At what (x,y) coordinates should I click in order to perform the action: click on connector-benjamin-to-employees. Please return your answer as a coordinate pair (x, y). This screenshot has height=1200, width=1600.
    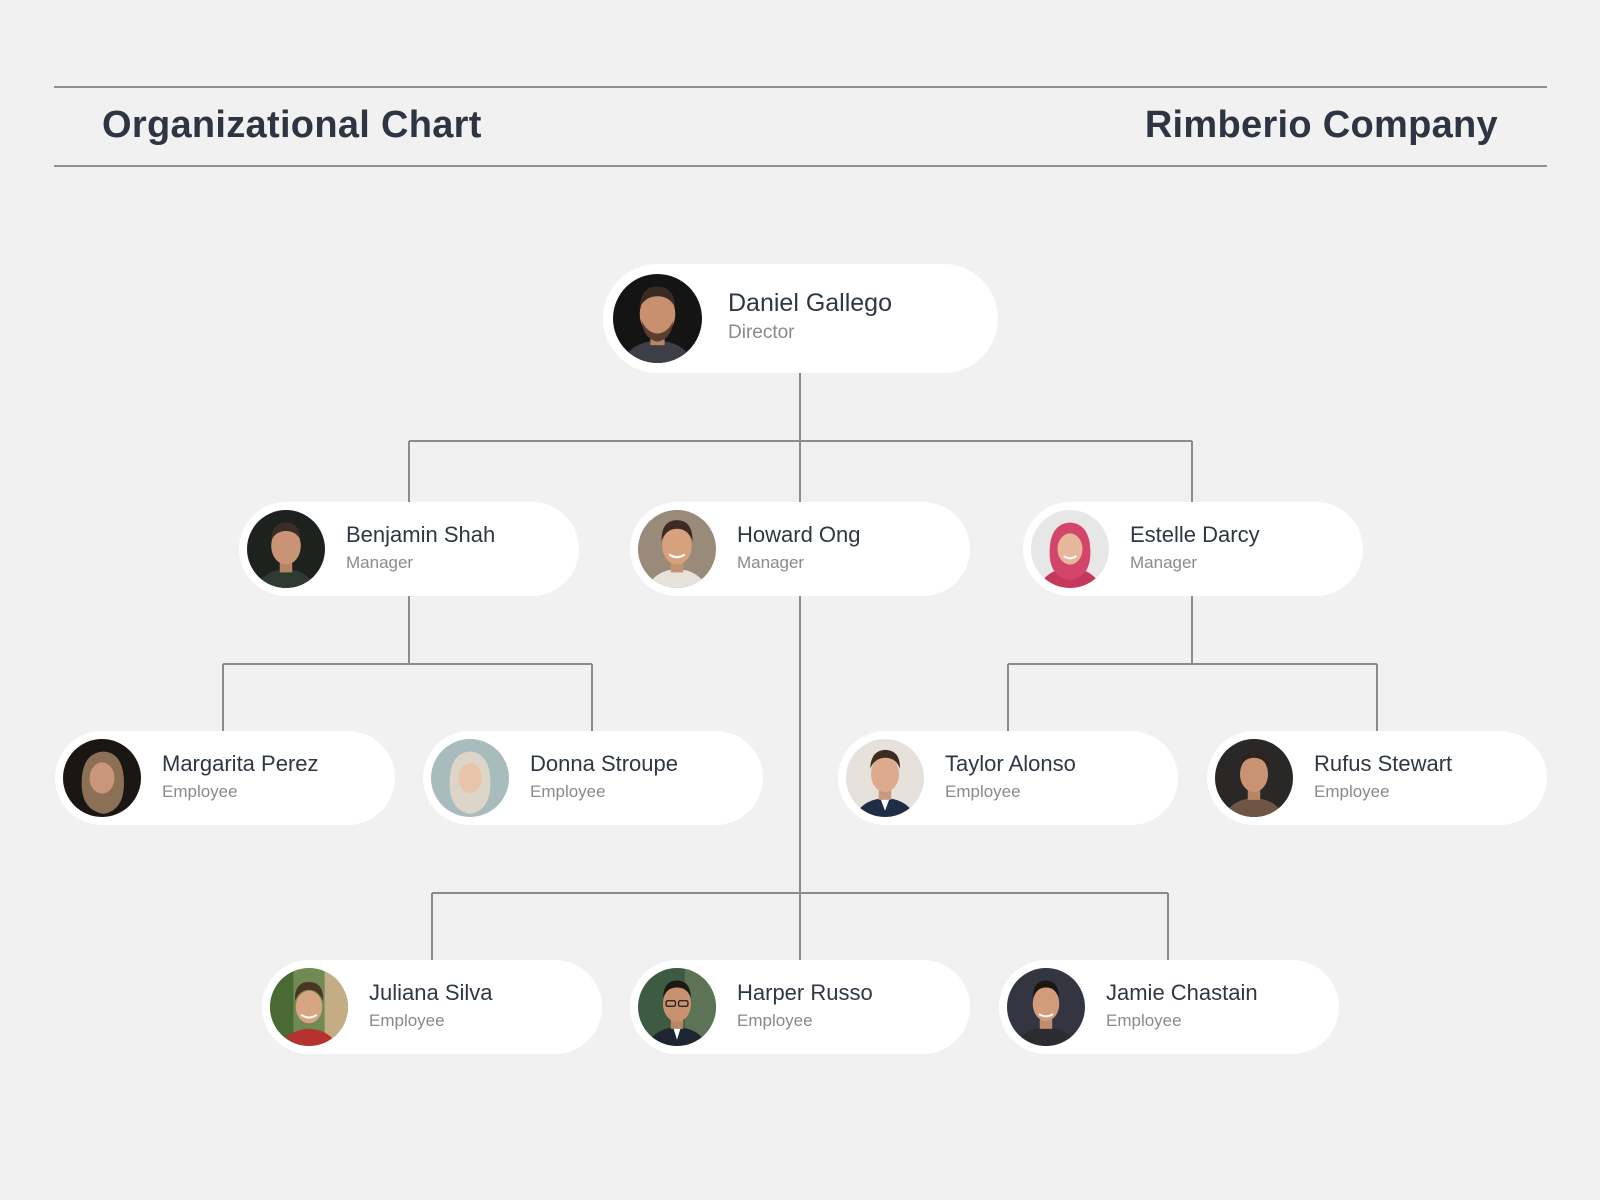
    Looking at the image, I should click on (407, 663).